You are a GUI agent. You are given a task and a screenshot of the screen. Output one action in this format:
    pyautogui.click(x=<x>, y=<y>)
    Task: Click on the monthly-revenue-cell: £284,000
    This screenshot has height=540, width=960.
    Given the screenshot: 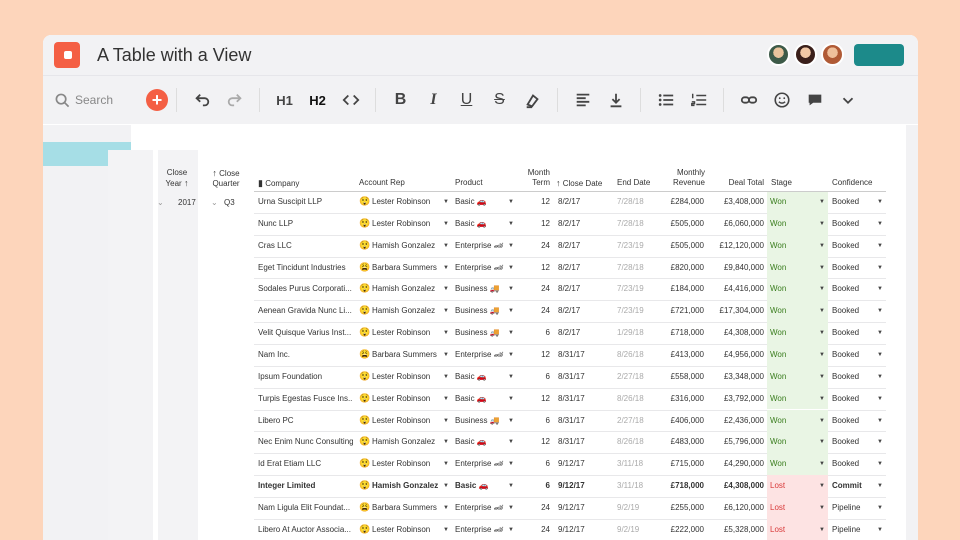 What is the action you would take?
    pyautogui.click(x=679, y=202)
    